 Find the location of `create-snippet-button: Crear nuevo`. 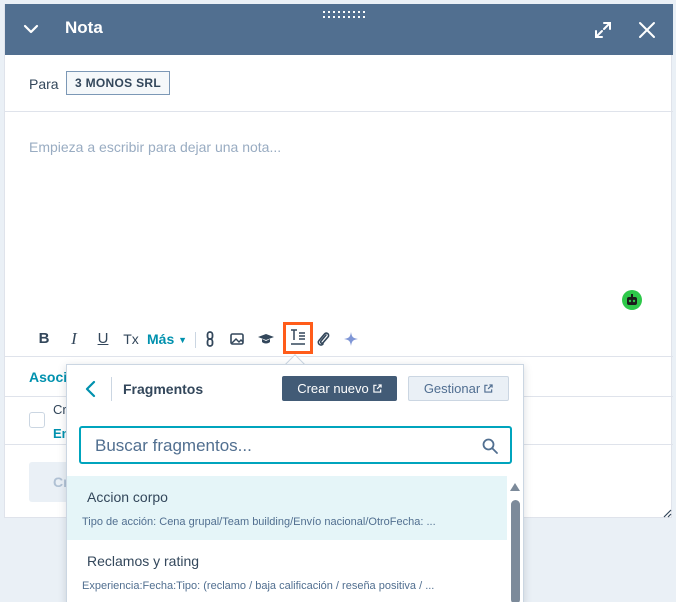

create-snippet-button: Crear nuevo is located at coordinates (339, 388).